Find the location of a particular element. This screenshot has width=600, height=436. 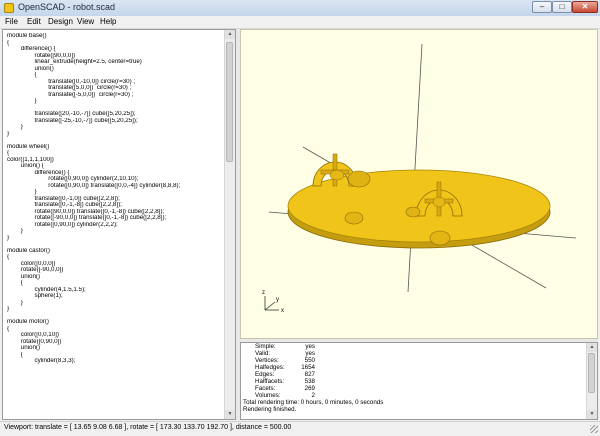

axis-label-z: z is located at coordinates (263, 293).